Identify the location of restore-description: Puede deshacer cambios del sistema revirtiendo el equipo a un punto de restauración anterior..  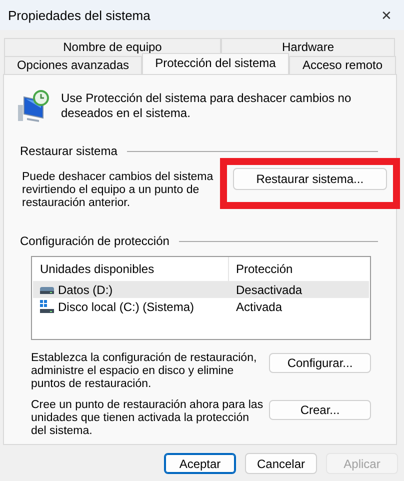
(118, 190).